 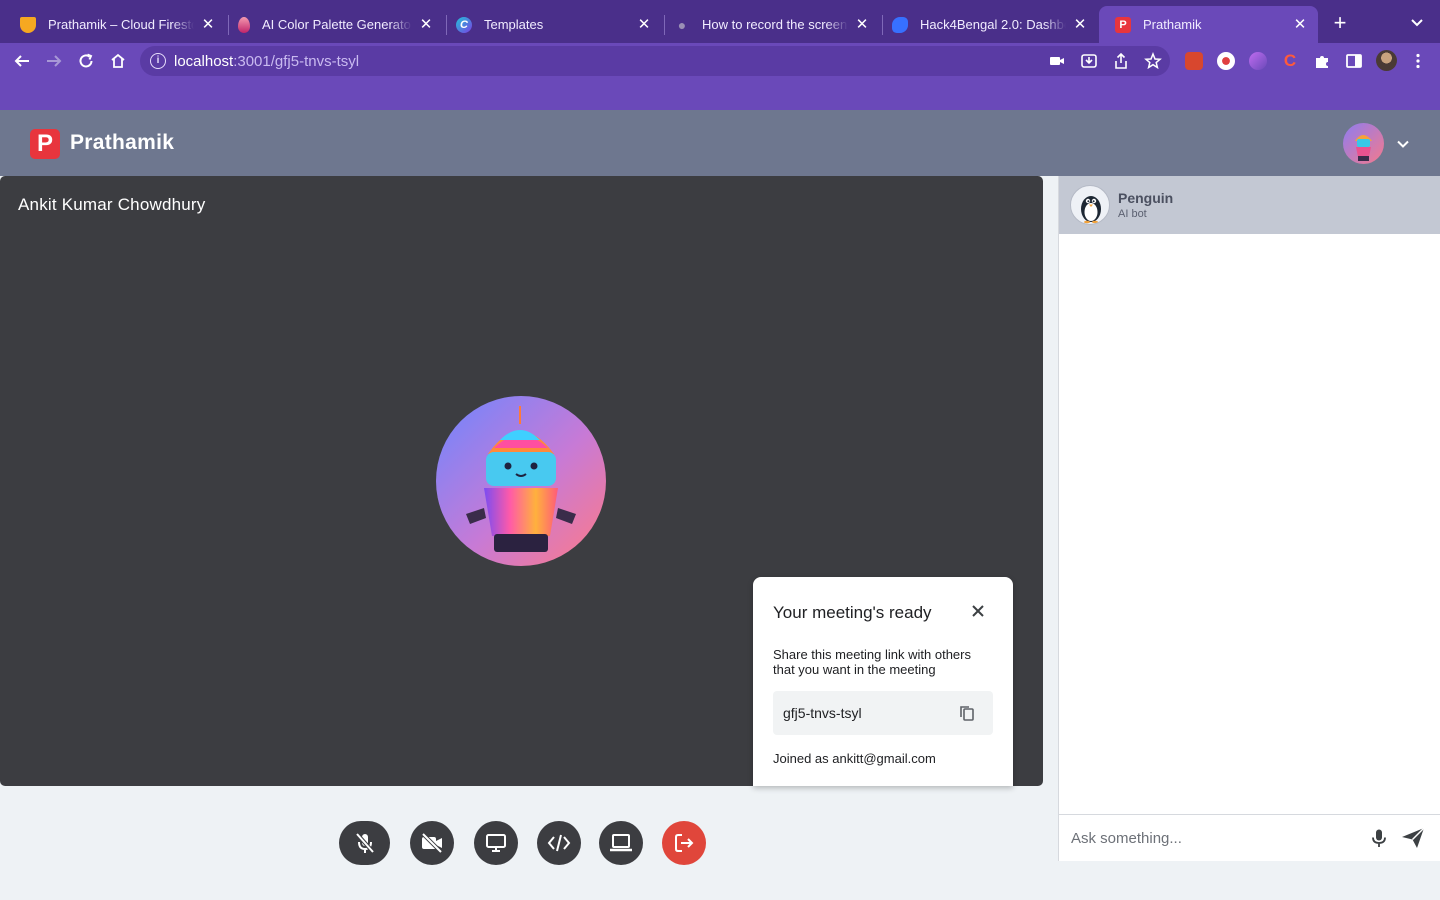 What do you see at coordinates (112, 204) in the screenshot?
I see `participant-name: Ankit Kumar Chowdhury` at bounding box center [112, 204].